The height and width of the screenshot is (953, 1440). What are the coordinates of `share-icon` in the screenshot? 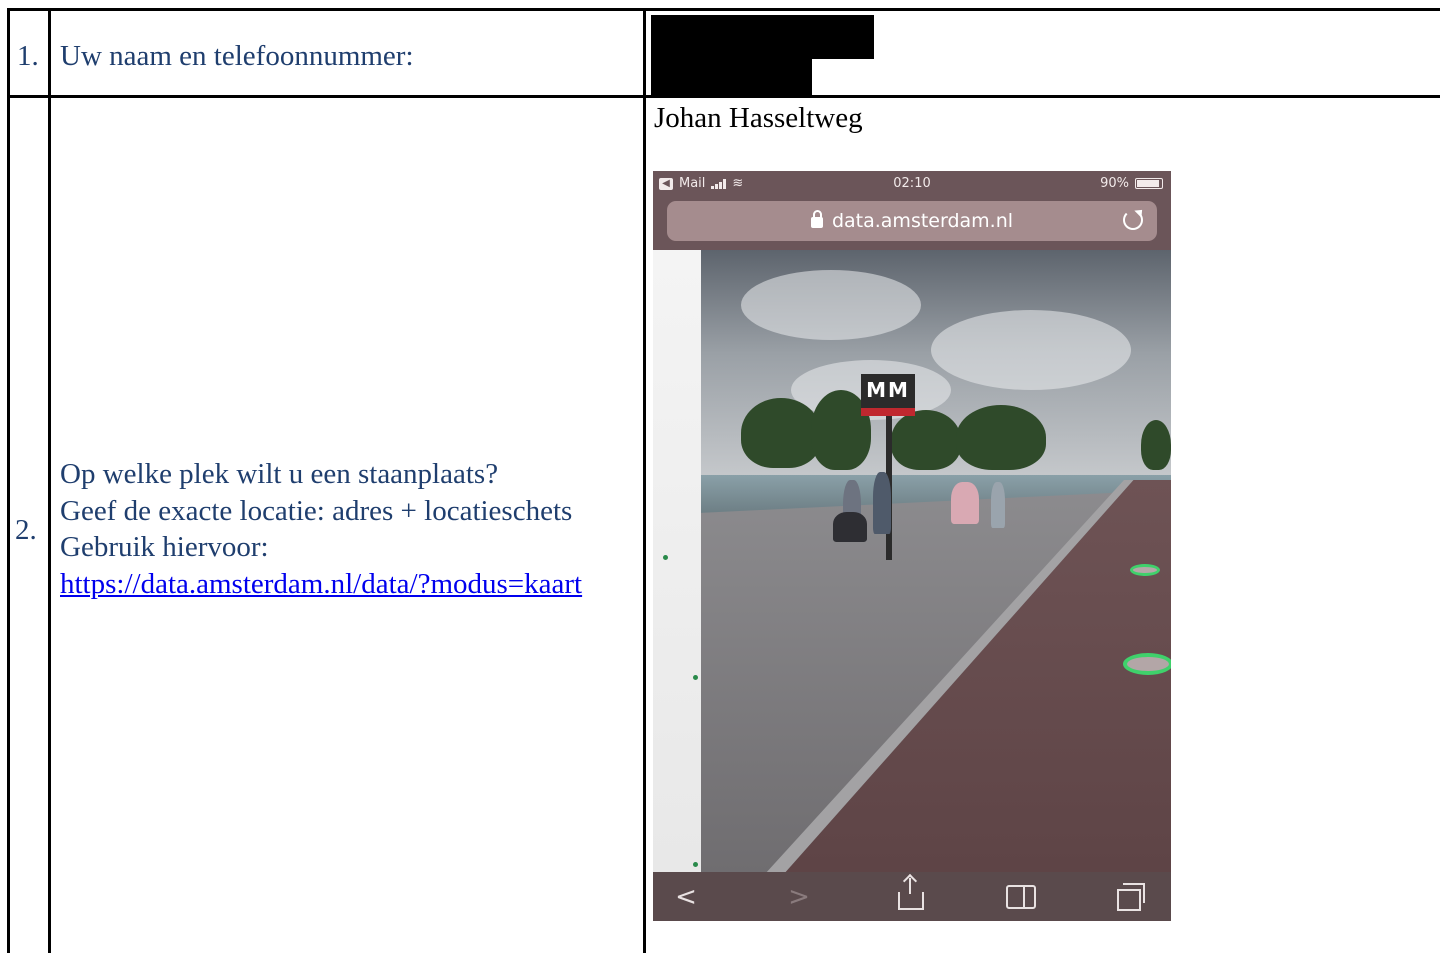 It's located at (911, 894).